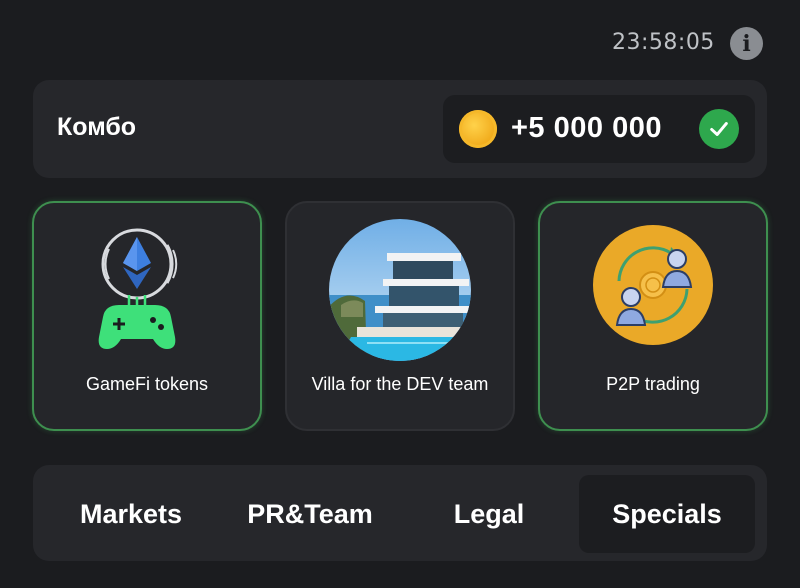 The width and height of the screenshot is (800, 588). What do you see at coordinates (97, 127) in the screenshot?
I see `combo-title: Комбо` at bounding box center [97, 127].